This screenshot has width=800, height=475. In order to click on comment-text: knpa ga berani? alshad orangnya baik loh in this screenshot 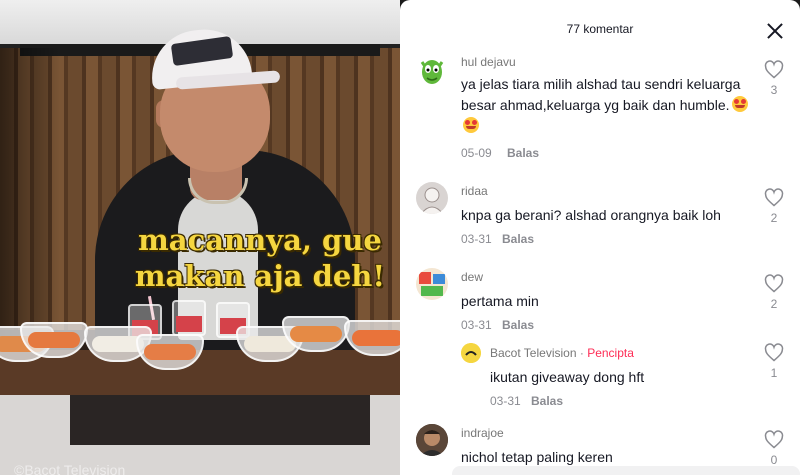, I will do `click(591, 215)`.